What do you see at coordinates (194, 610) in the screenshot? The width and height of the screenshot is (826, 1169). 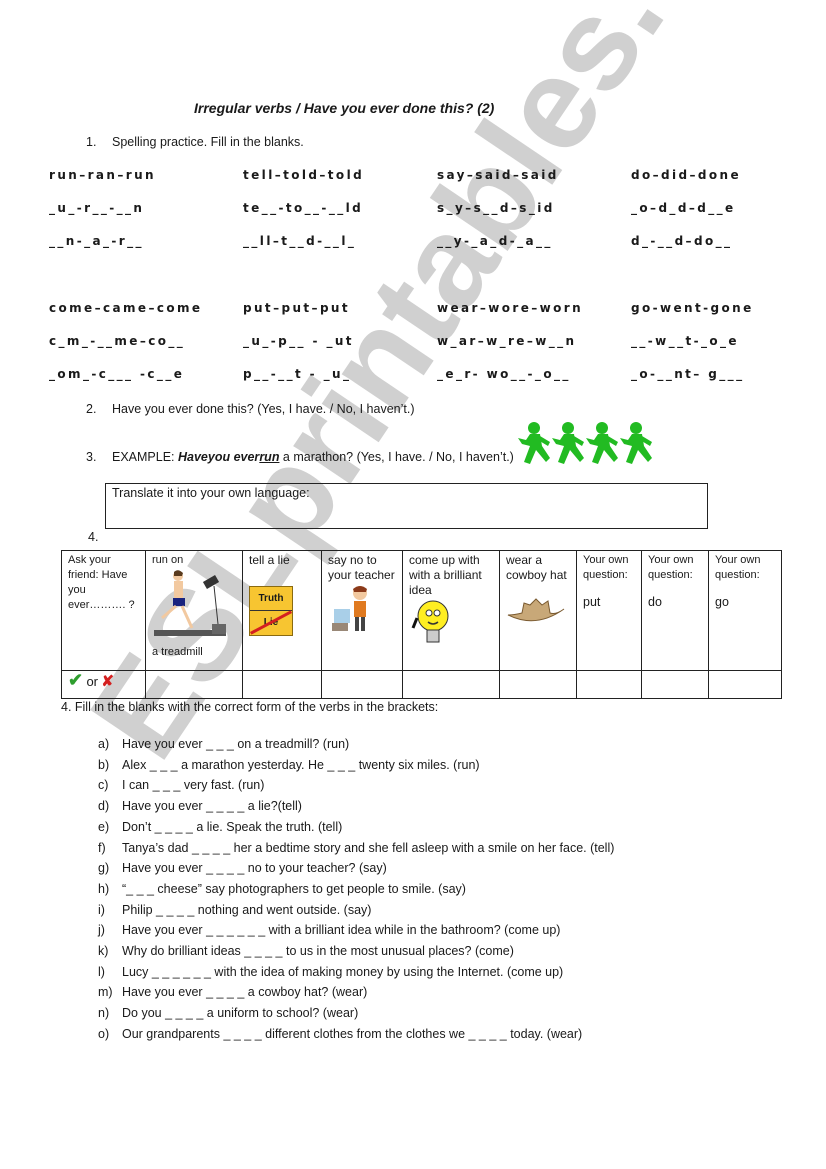 I see `table-header-run: run on a treadmill` at bounding box center [194, 610].